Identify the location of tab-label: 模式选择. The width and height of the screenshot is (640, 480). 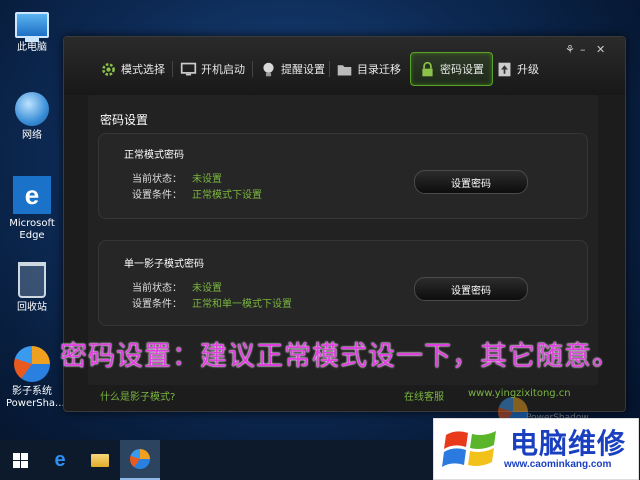
(143, 69).